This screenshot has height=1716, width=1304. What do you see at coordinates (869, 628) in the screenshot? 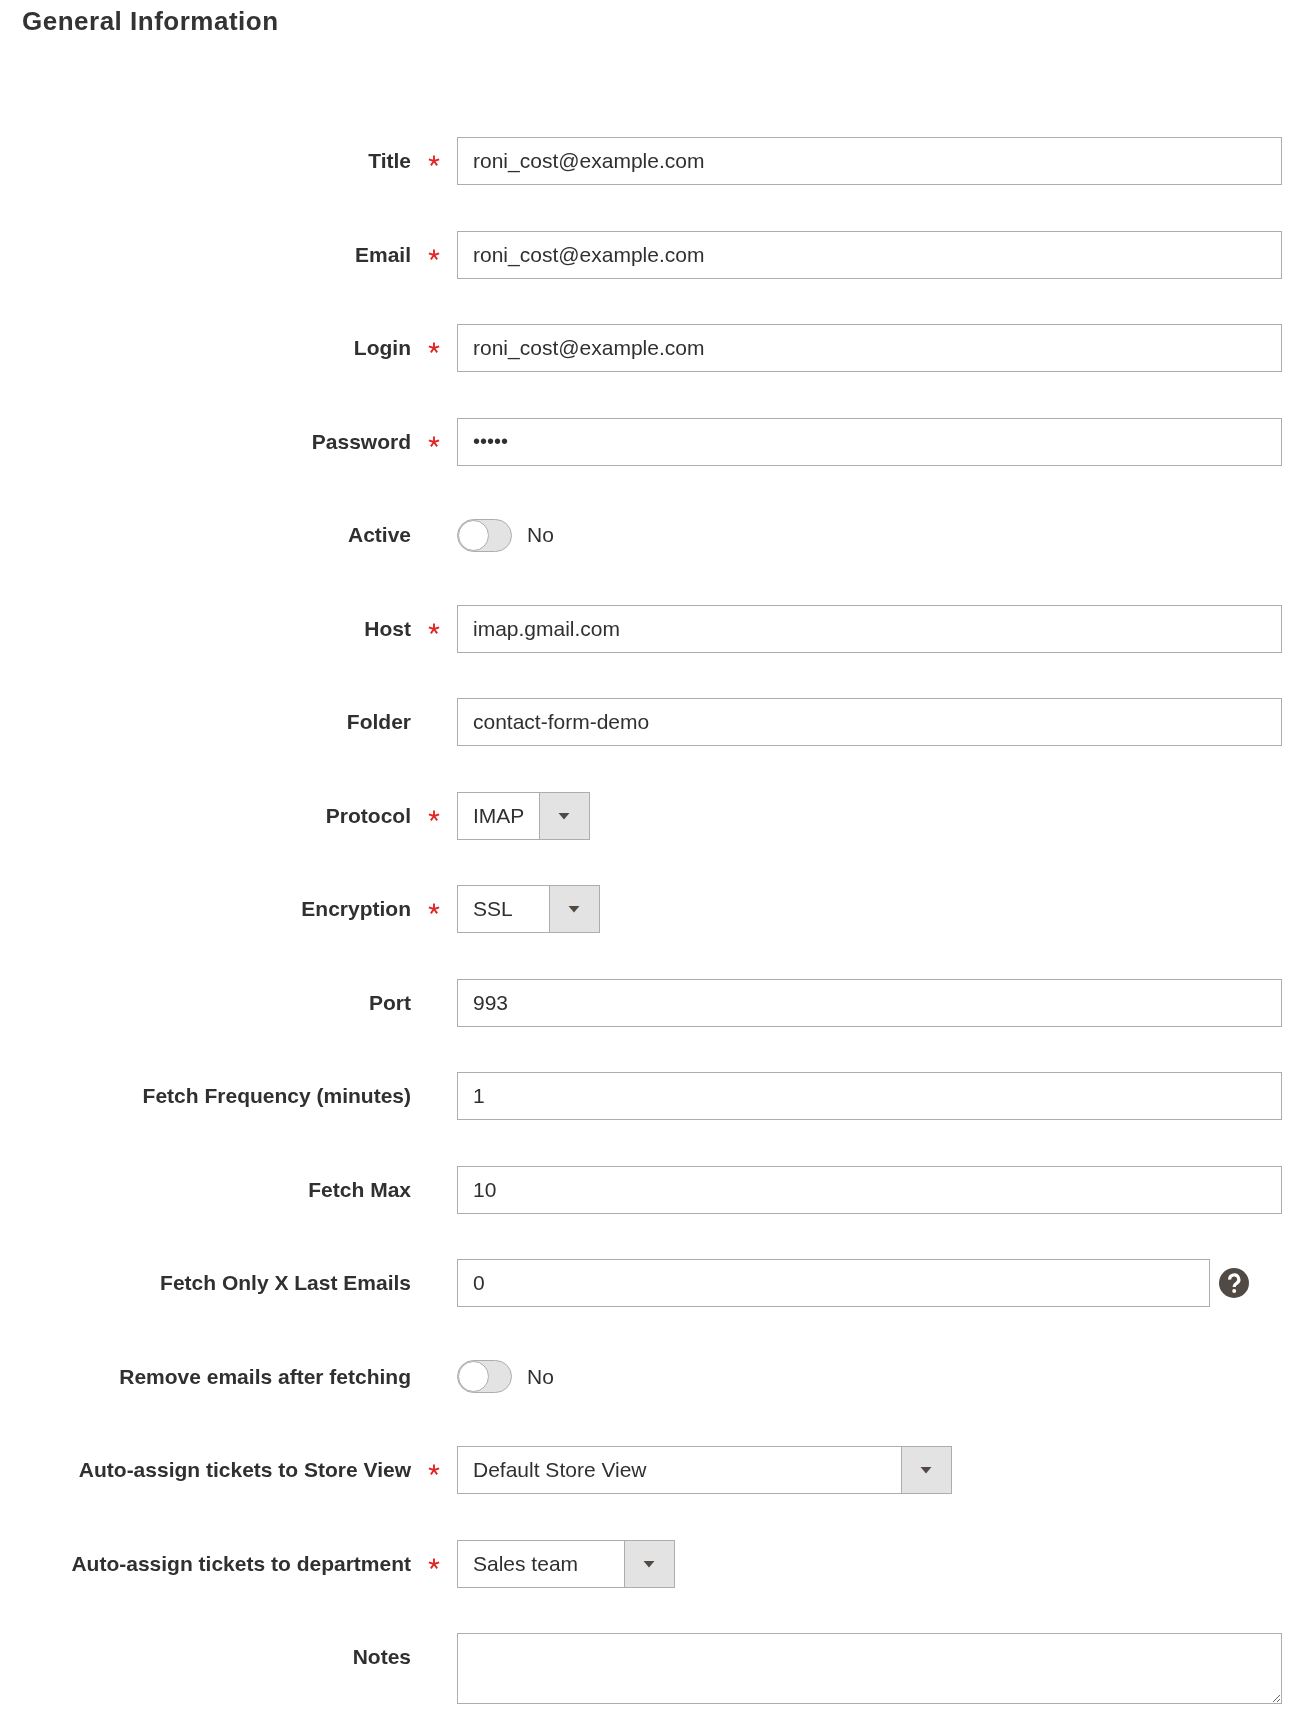
I see `input-field: imap.gmail.com` at bounding box center [869, 628].